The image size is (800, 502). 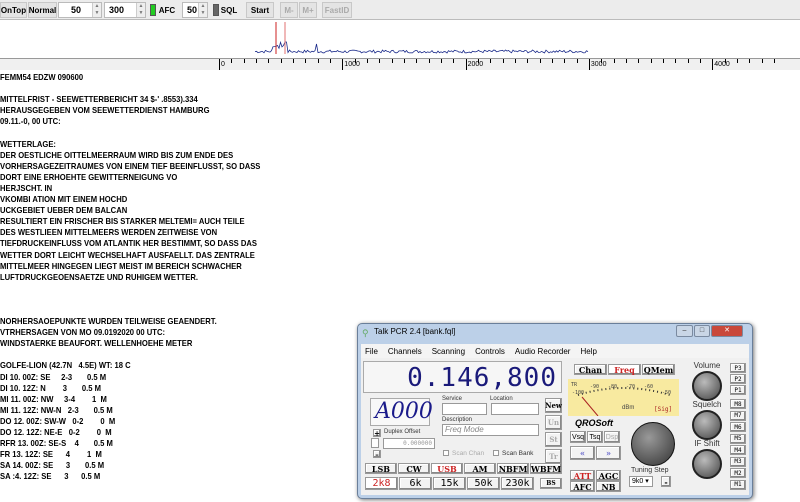 I want to click on knob-label: Volume, so click(x=707, y=365).